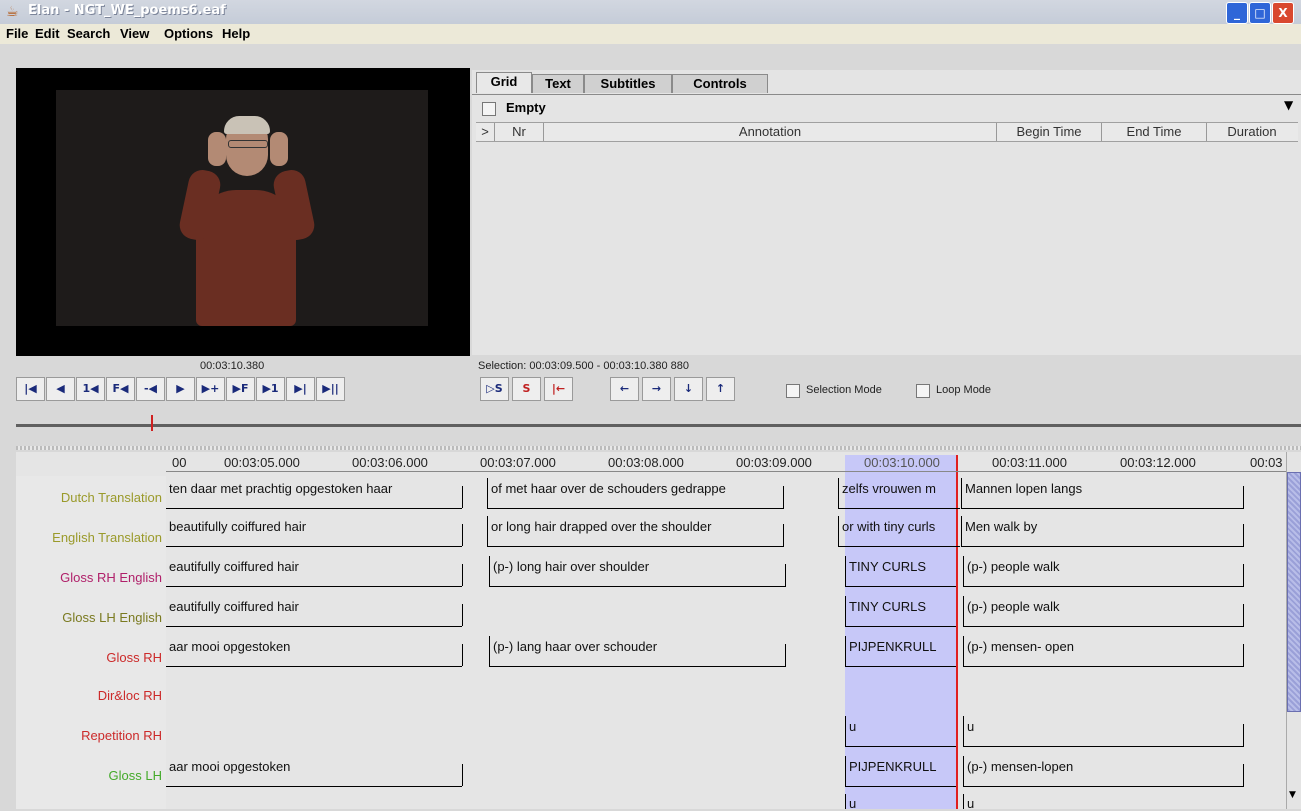 The image size is (1301, 811). Describe the element at coordinates (314, 493) in the screenshot. I see `annotation: ten daar met prachtig opgestoken haar` at that location.